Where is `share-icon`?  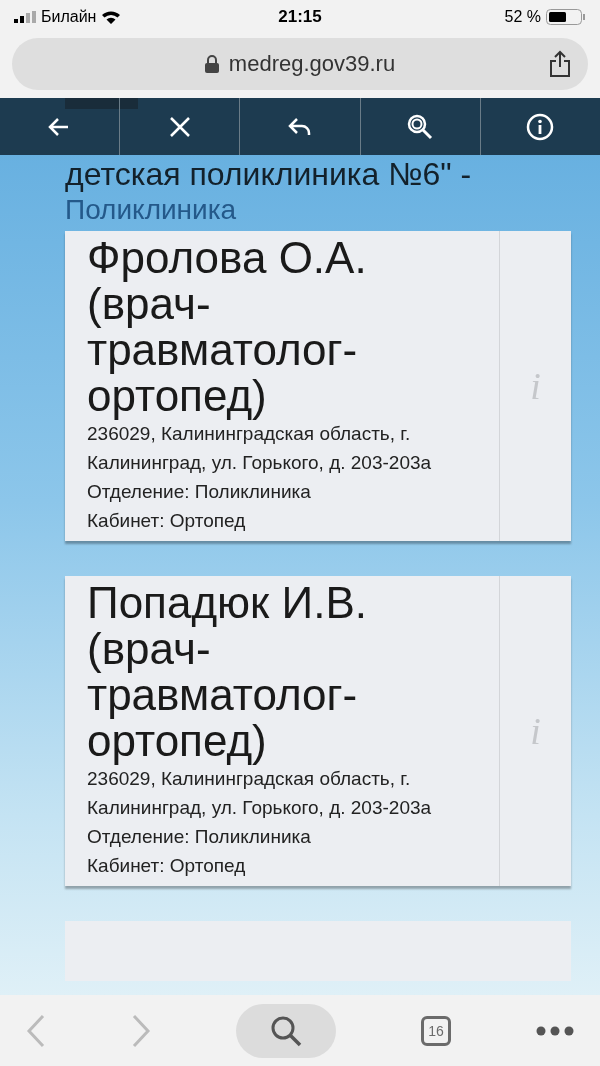 share-icon is located at coordinates (560, 64).